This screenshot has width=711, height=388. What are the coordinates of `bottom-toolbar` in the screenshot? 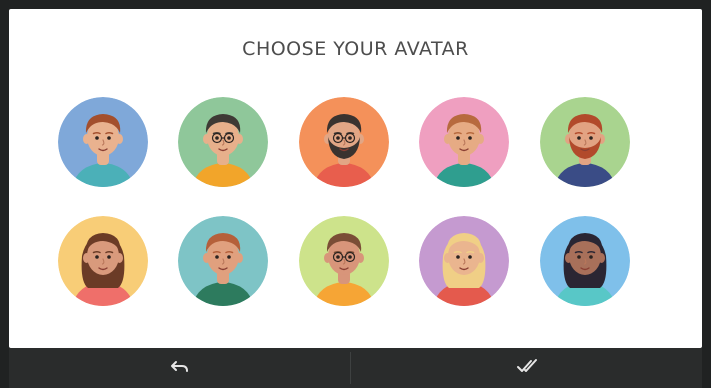 It's located at (355, 368).